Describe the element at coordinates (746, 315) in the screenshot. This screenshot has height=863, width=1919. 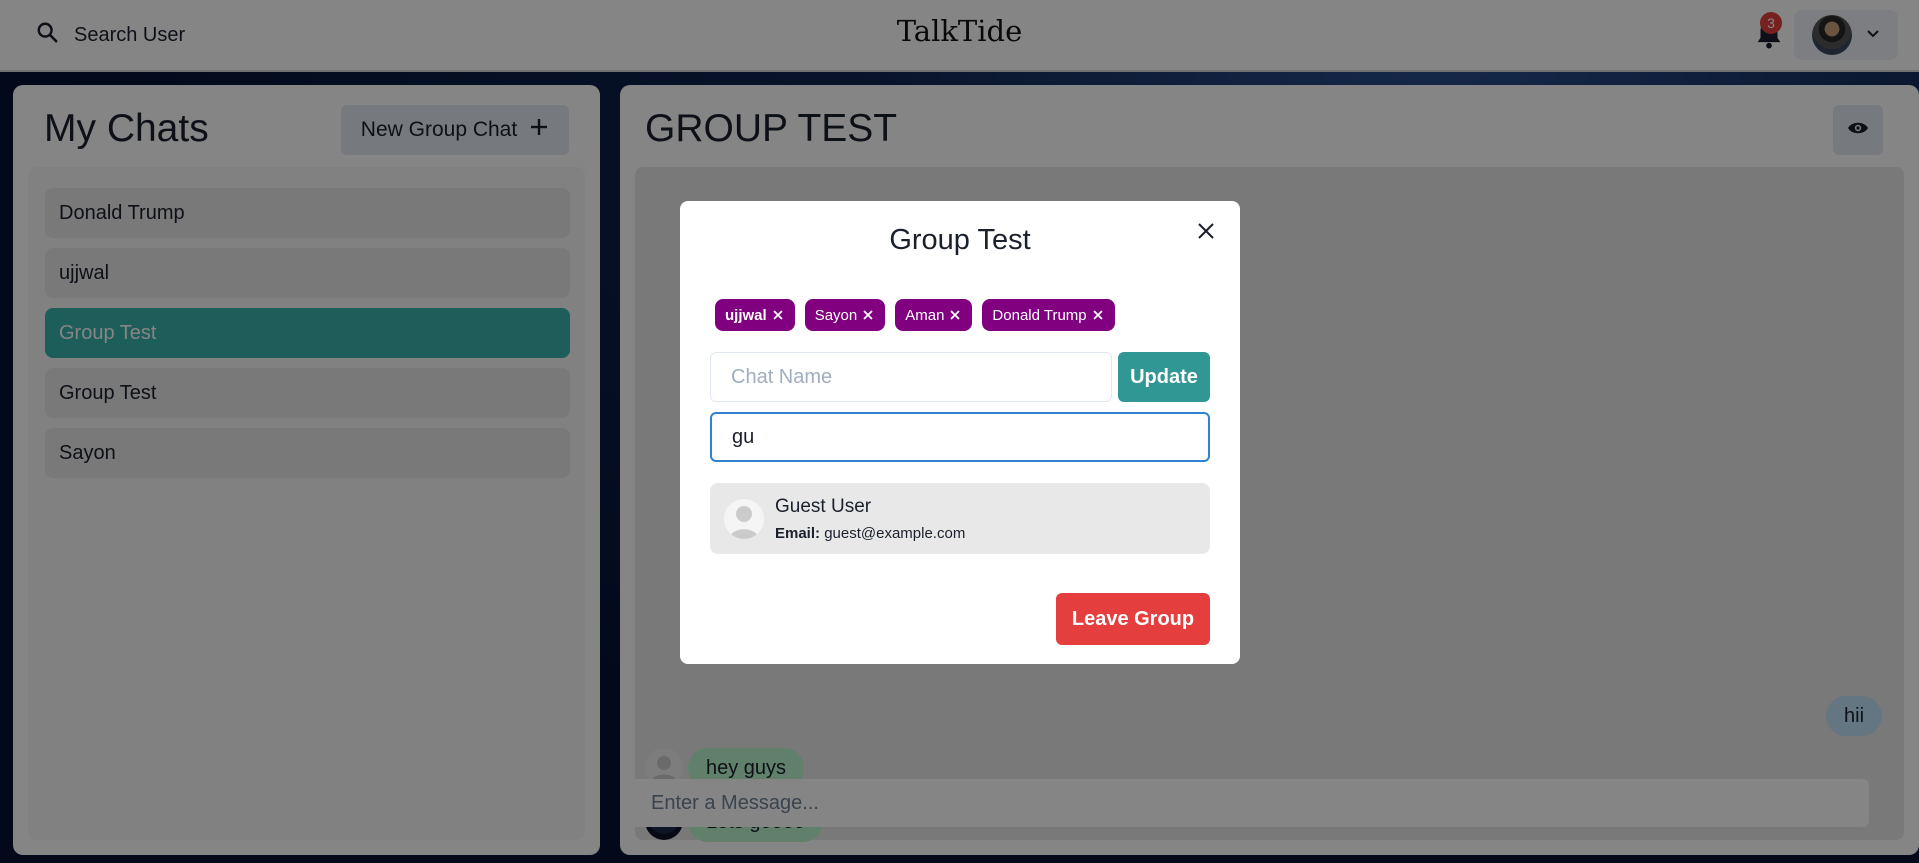
I see `member-tag-label: ujjwal` at that location.